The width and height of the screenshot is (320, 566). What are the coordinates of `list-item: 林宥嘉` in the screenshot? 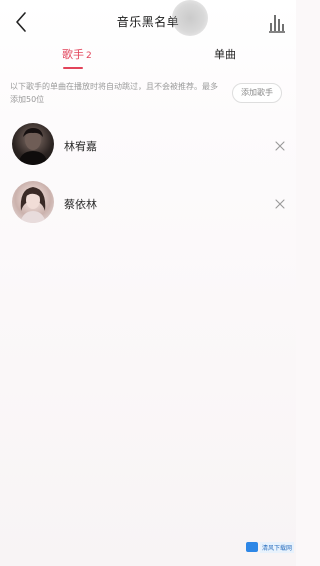 It's located at (148, 149).